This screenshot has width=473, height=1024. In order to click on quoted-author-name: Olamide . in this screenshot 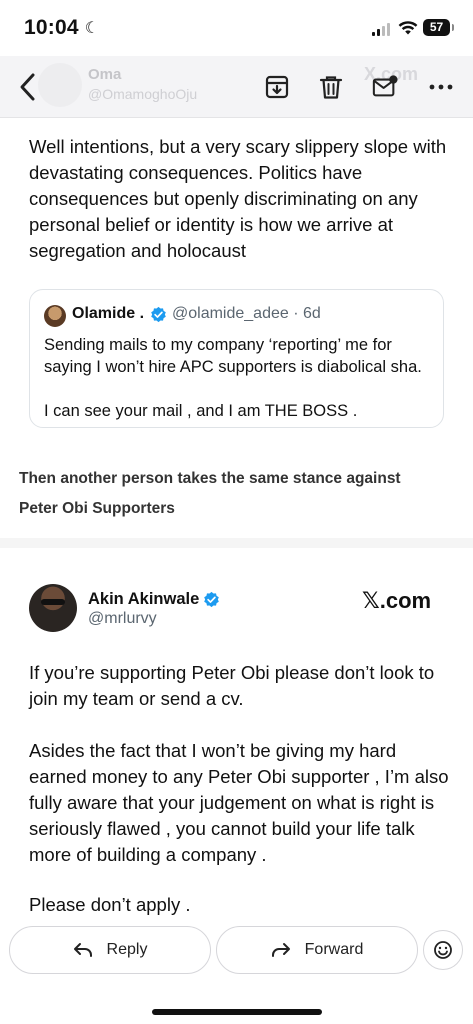, I will do `click(108, 313)`.